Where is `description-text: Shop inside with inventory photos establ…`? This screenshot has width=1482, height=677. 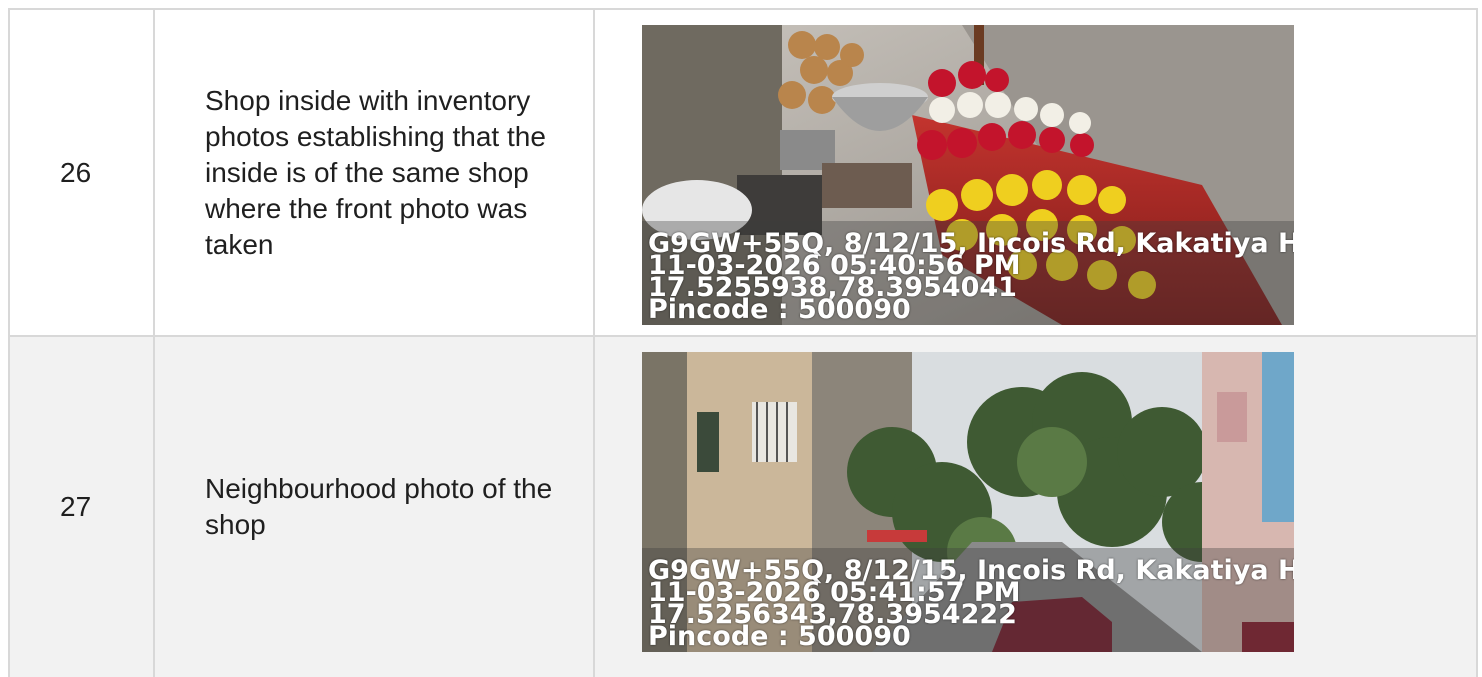 description-text: Shop inside with inventory photos establ… is located at coordinates (375, 172).